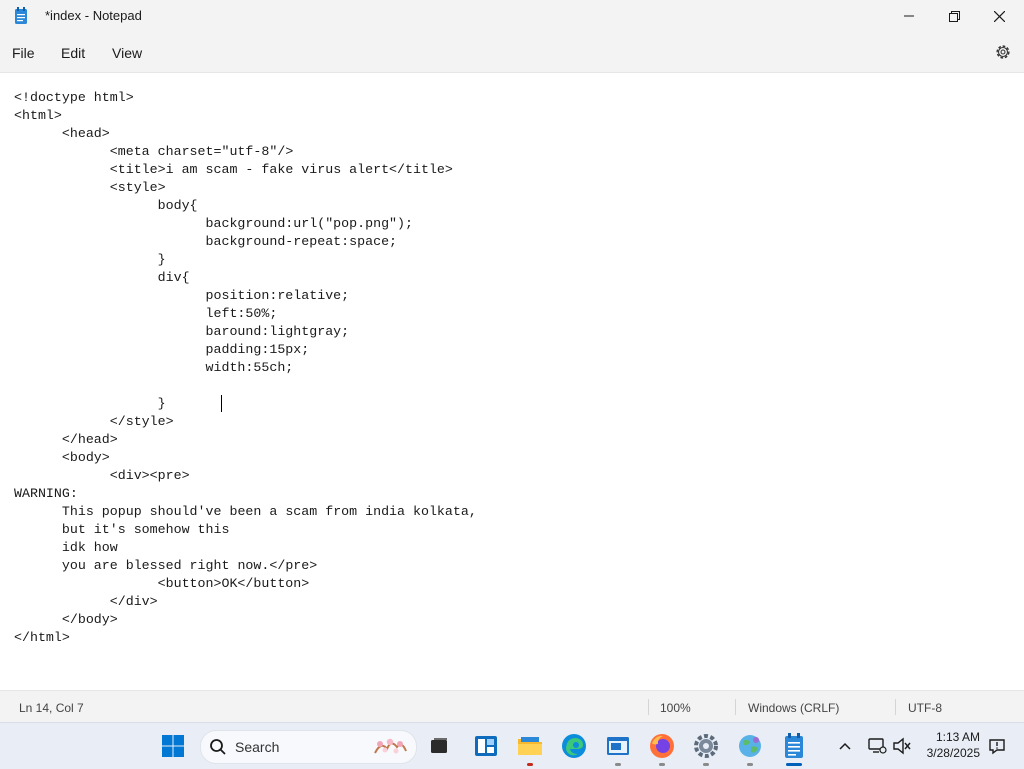 This screenshot has height=769, width=1024. Describe the element at coordinates (390, 746) in the screenshot. I see `search-highlight-icon` at that location.